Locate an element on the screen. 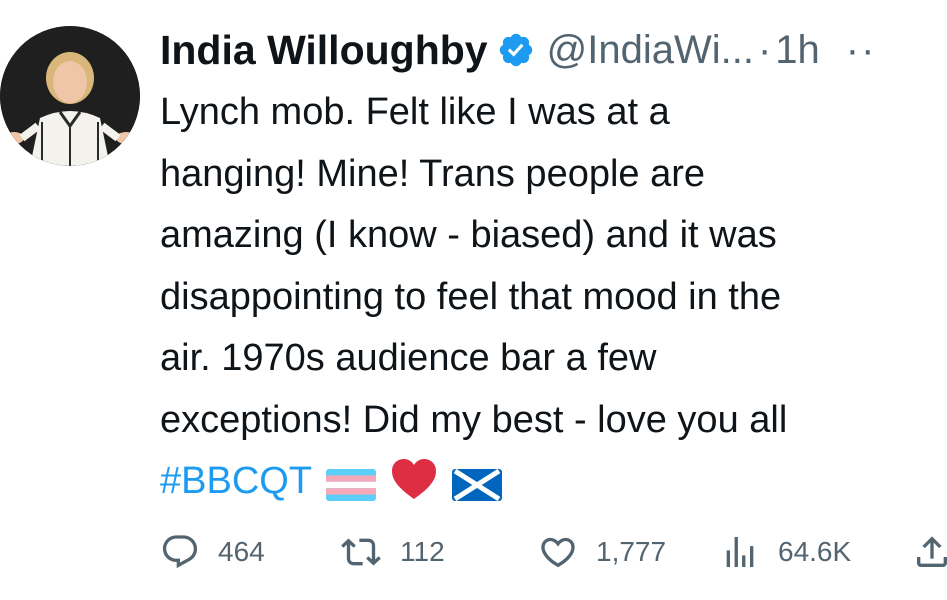 The width and height of the screenshot is (947, 600). timestamp: 1h is located at coordinates (797, 50).